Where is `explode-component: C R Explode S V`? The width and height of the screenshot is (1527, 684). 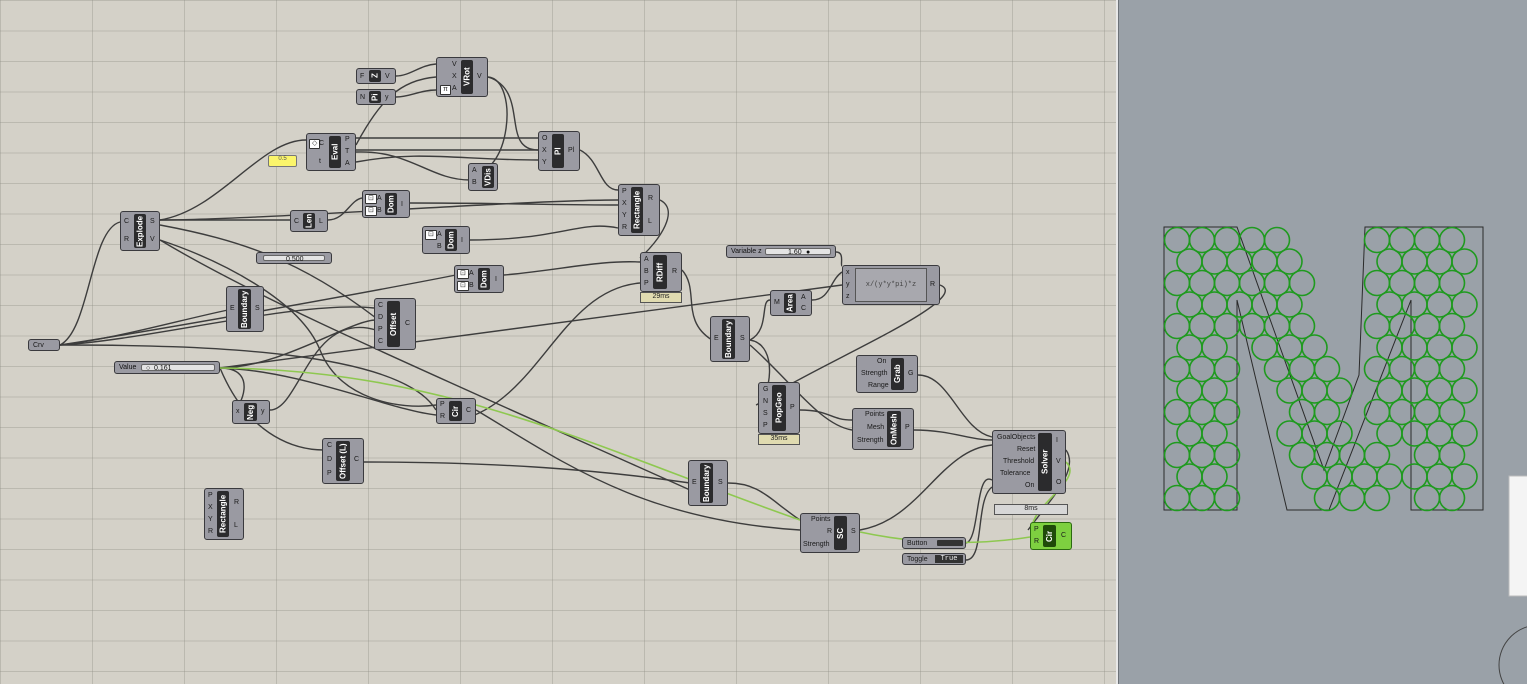 explode-component: C R Explode S V is located at coordinates (140, 231).